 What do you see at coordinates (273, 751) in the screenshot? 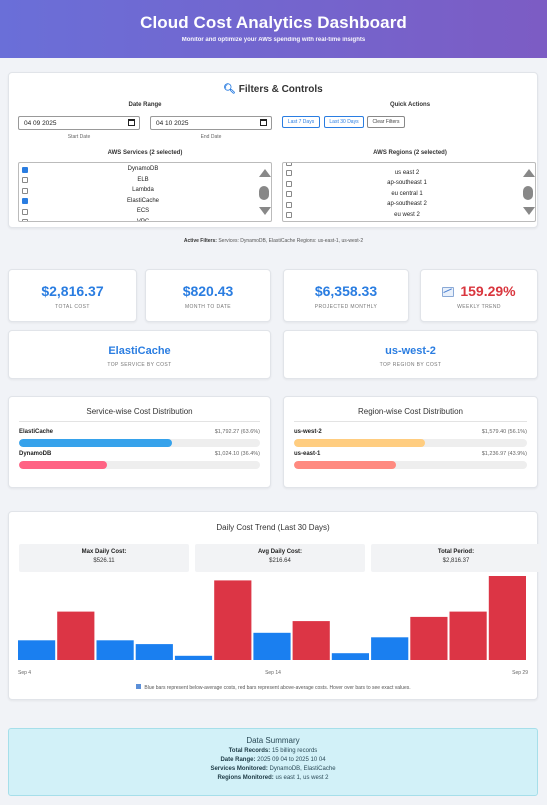
I see `summary-records: Total Records: 15 billing records` at bounding box center [273, 751].